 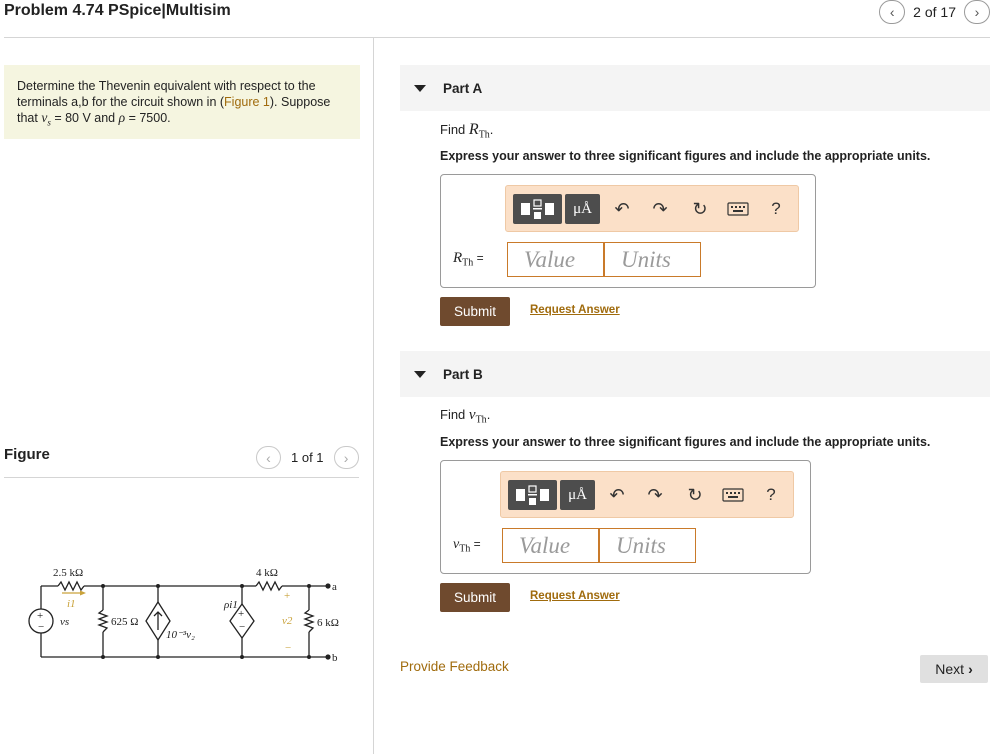 What do you see at coordinates (950, 669) in the screenshot?
I see `next-label: Next` at bounding box center [950, 669].